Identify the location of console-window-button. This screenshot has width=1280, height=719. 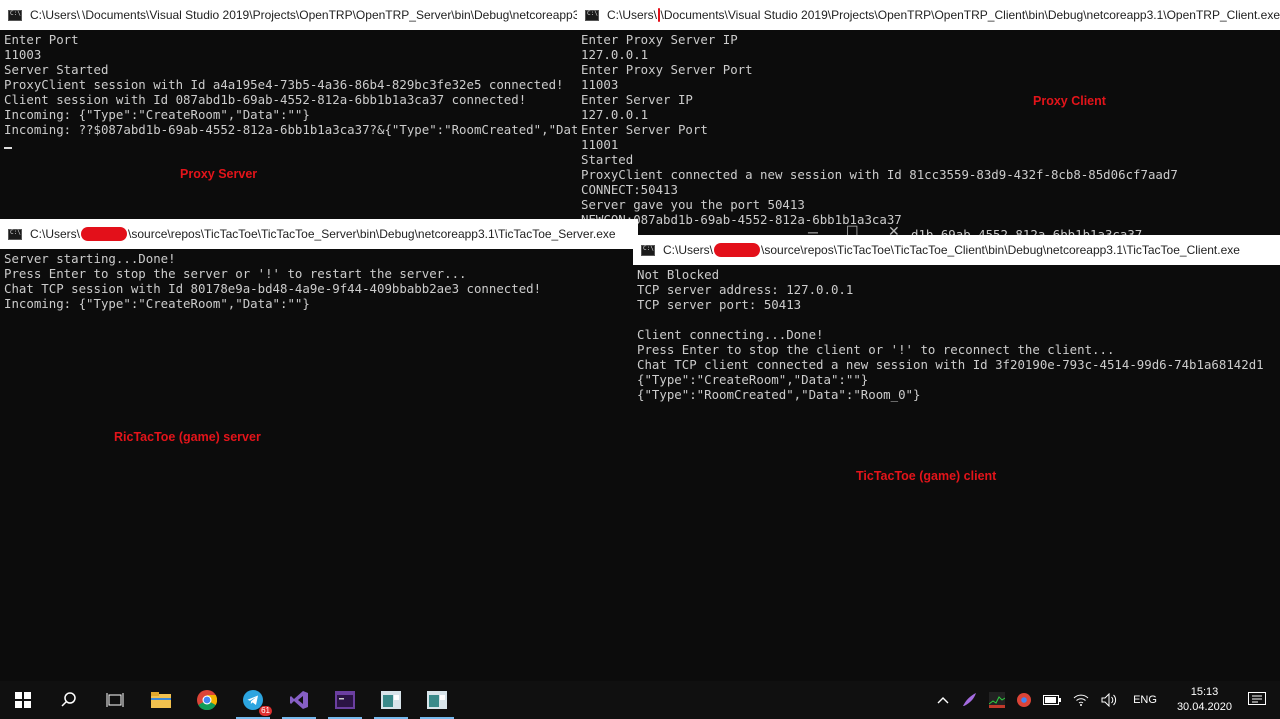
(391, 700).